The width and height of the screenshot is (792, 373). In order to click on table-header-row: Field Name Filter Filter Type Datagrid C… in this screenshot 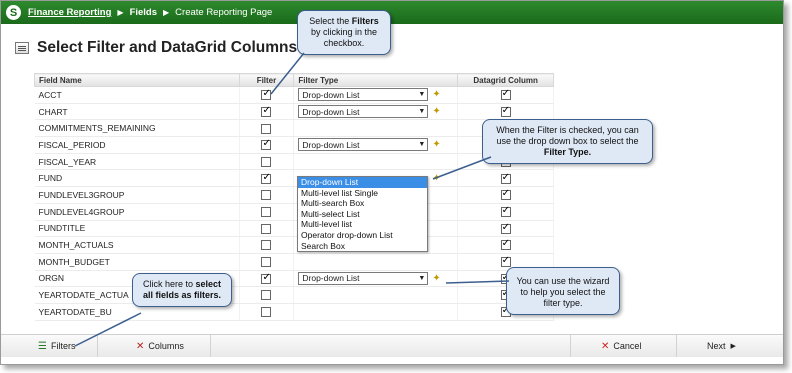, I will do `click(294, 80)`.